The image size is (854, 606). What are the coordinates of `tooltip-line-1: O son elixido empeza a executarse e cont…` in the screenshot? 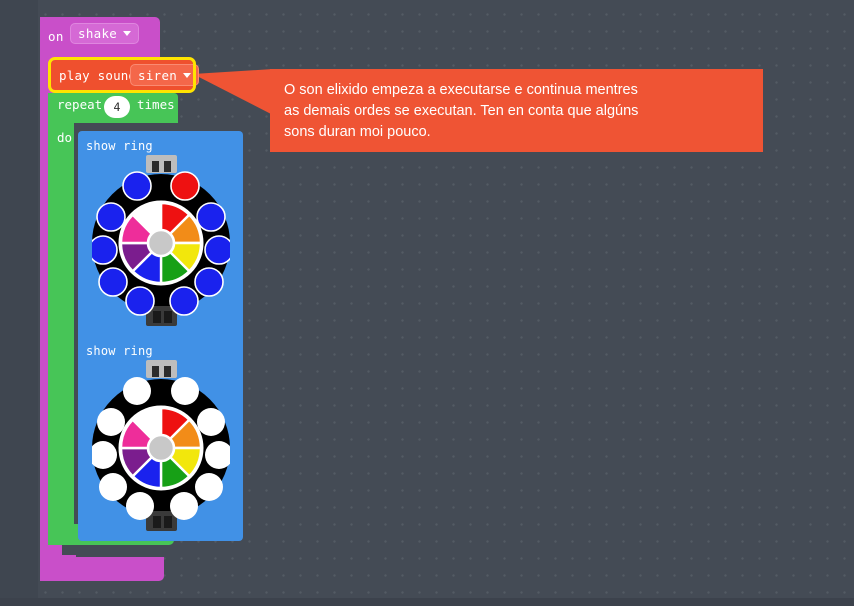 It's located at (461, 90).